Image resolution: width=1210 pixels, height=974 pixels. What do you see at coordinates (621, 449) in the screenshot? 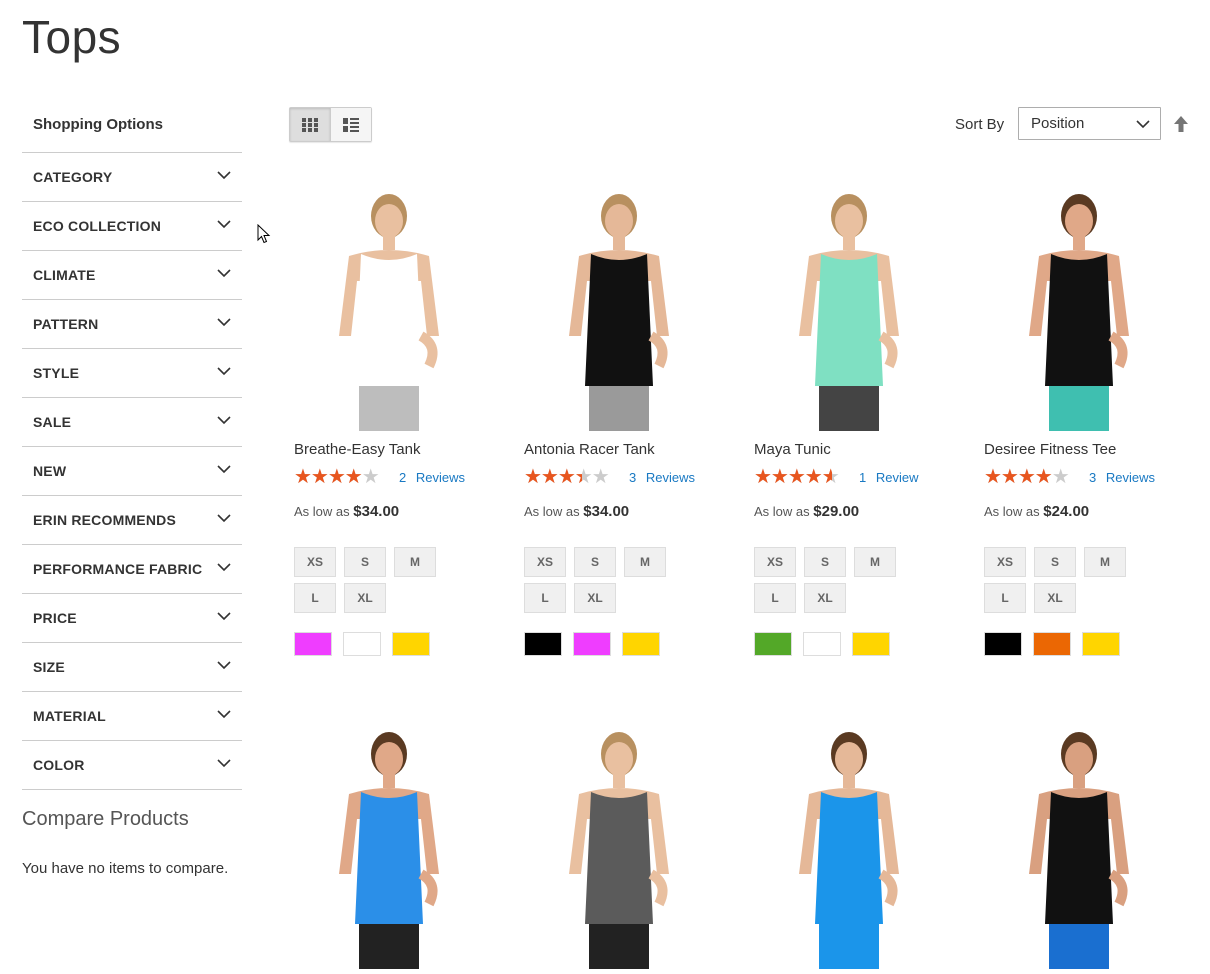
I see `product-name-link: Antonia Racer Tank` at bounding box center [621, 449].